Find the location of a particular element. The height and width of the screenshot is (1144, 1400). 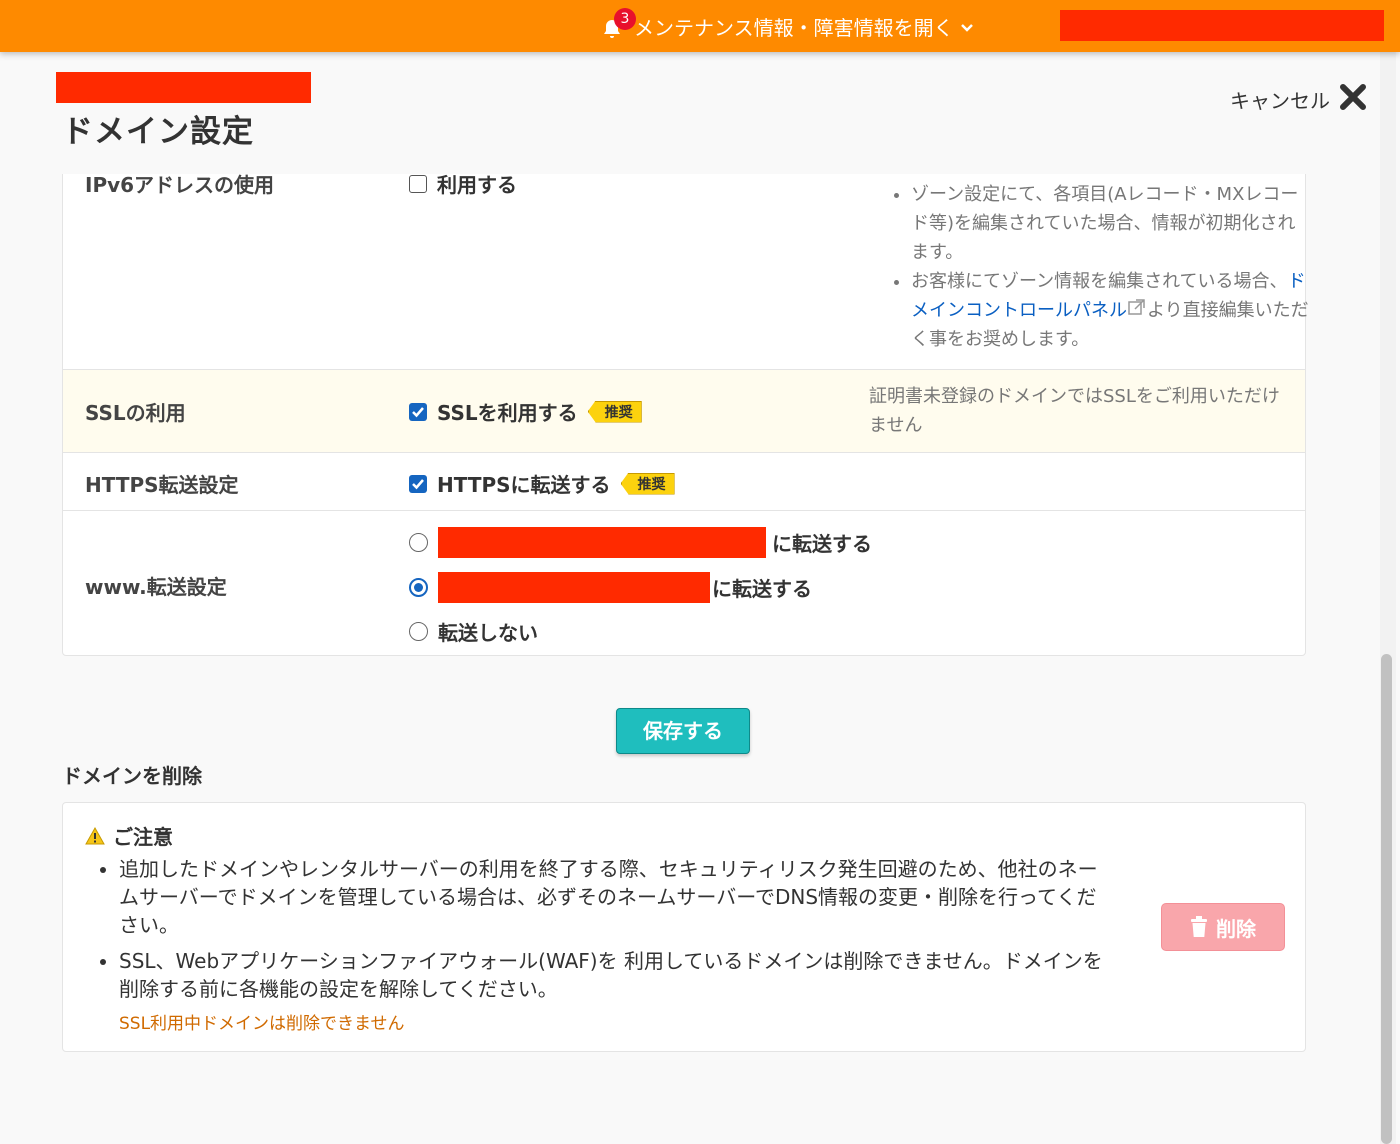

www-row: www.転送設定 に転送する に転送する 転送しない is located at coordinates (684, 583).